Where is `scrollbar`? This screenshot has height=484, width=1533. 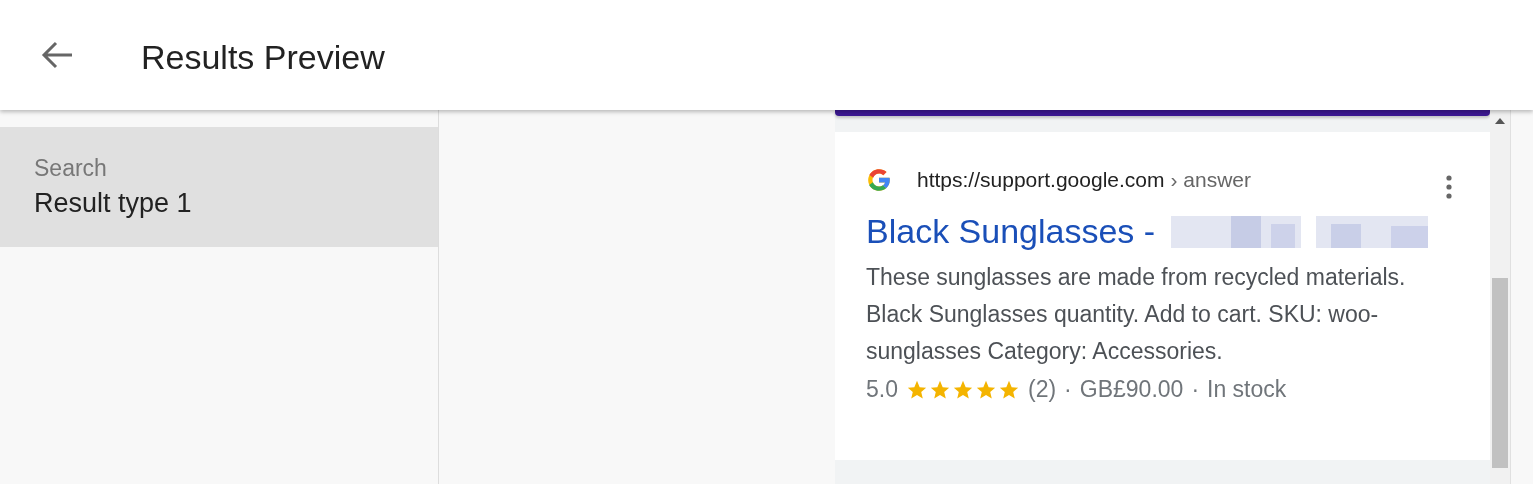 scrollbar is located at coordinates (1500, 297).